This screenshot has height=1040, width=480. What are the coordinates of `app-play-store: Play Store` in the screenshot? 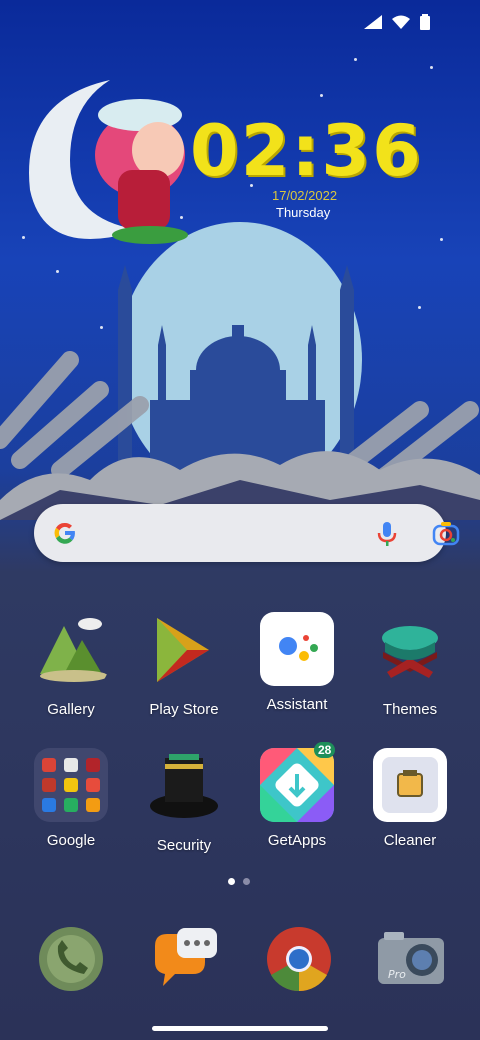 It's located at (184, 665).